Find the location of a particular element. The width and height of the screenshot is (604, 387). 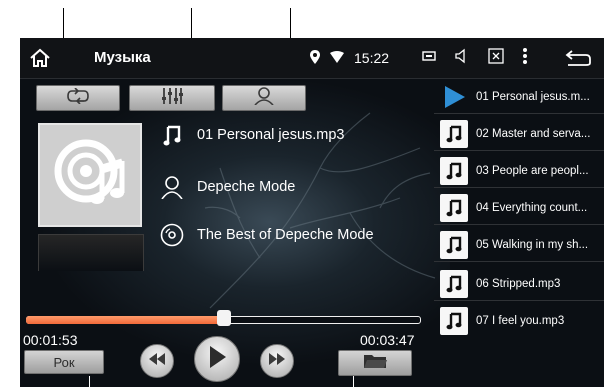

close-window-icon is located at coordinates (496, 58).